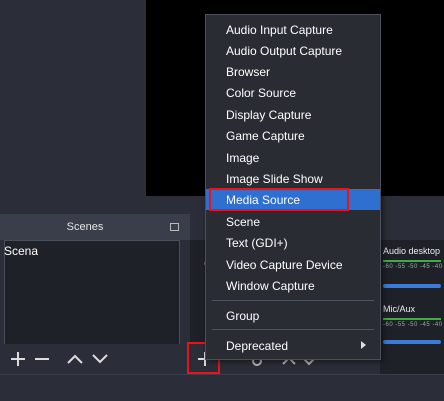 This screenshot has height=401, width=444. What do you see at coordinates (274, 178) in the screenshot?
I see `menu-item-label: Image Slide Show` at bounding box center [274, 178].